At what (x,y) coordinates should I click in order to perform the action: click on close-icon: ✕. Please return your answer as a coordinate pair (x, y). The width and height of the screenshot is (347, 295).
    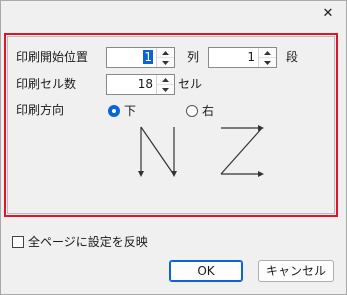
    Looking at the image, I should click on (328, 13).